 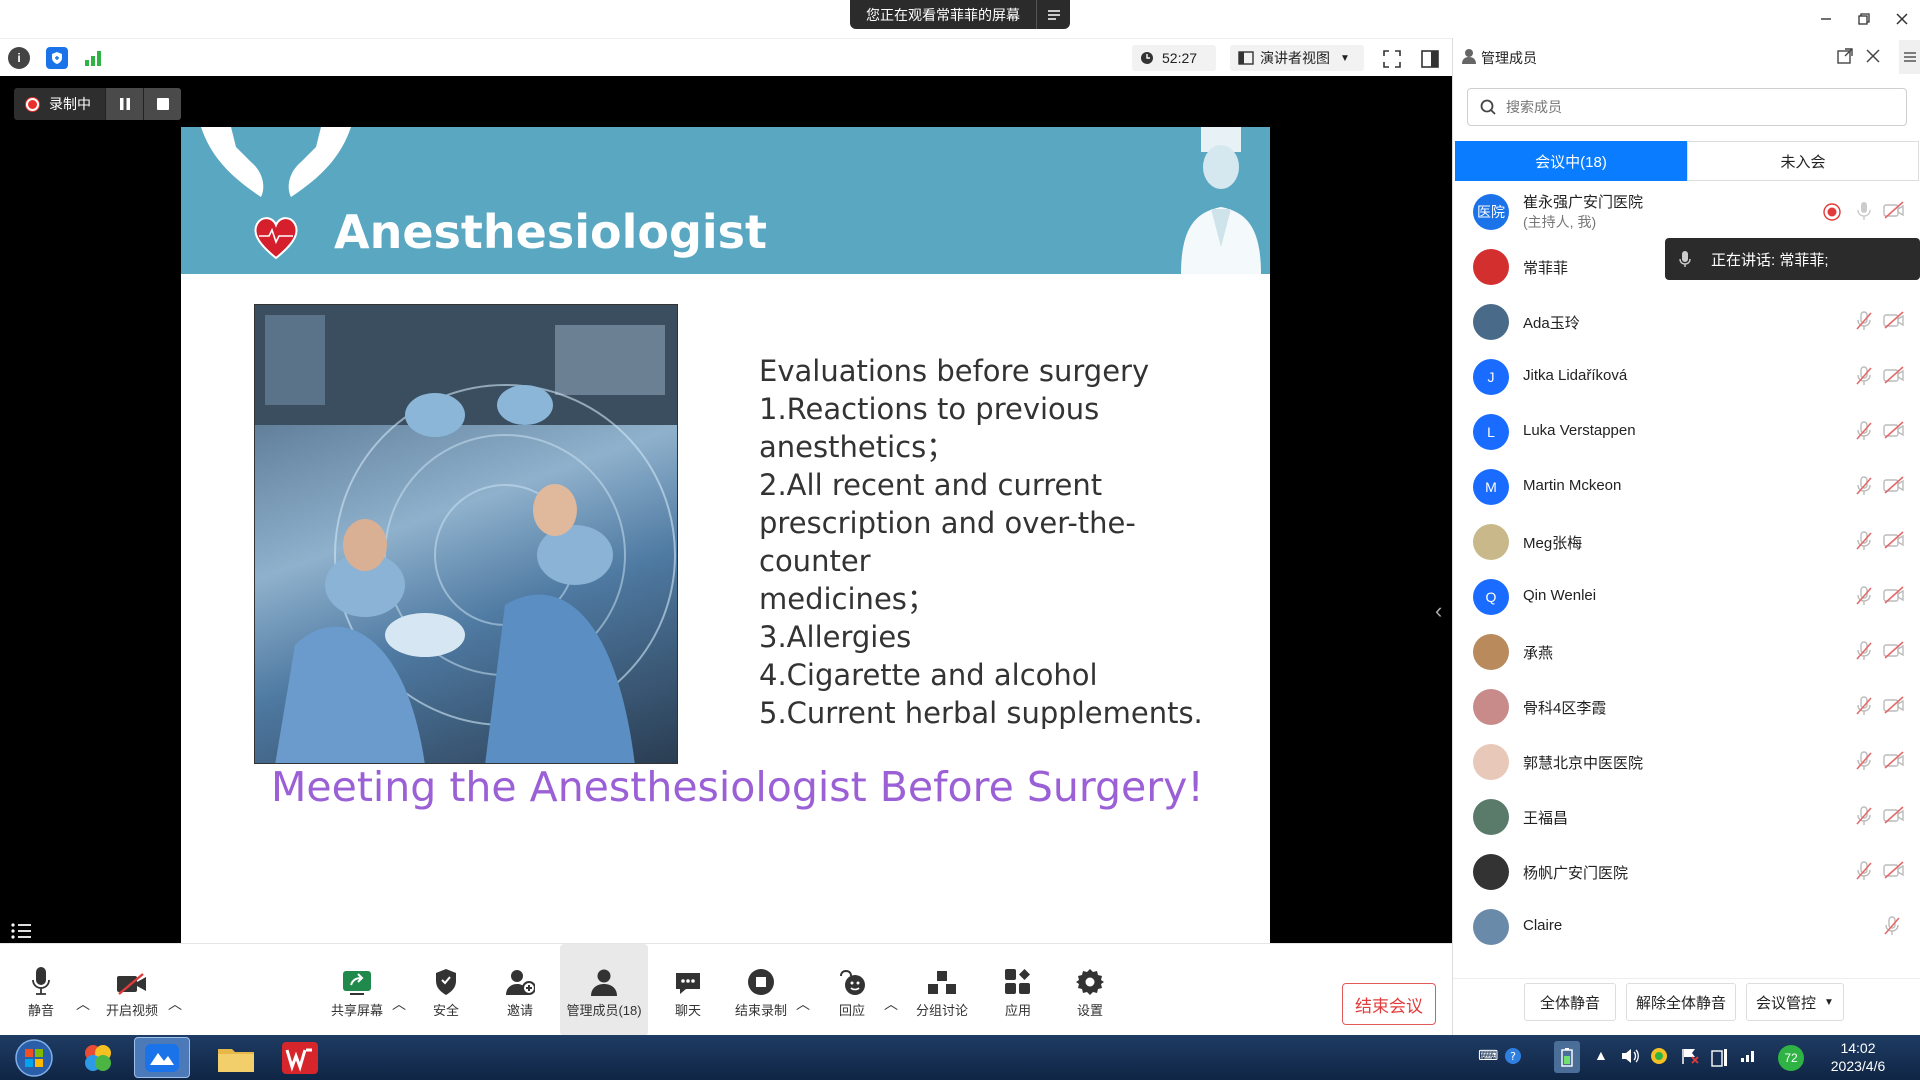 What do you see at coordinates (1749, 1055) in the screenshot?
I see `network-signal-icon` at bounding box center [1749, 1055].